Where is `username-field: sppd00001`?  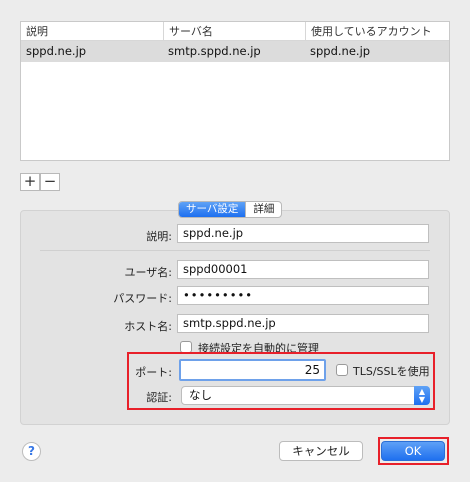 username-field: sppd00001 is located at coordinates (303, 269).